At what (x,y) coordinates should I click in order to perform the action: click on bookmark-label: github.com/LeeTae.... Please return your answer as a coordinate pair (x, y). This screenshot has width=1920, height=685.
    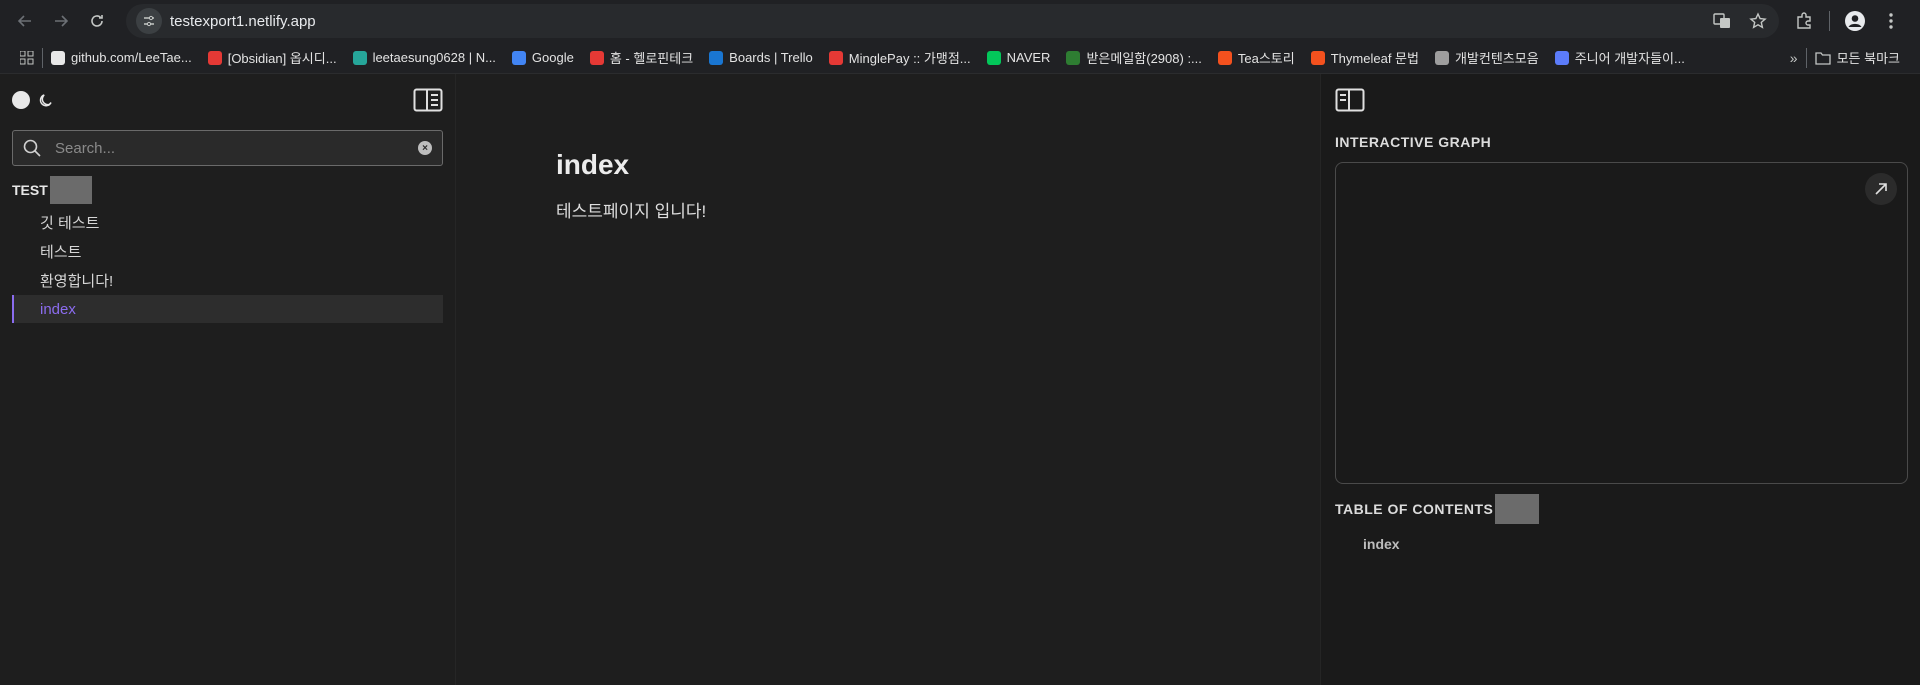
    Looking at the image, I should click on (131, 57).